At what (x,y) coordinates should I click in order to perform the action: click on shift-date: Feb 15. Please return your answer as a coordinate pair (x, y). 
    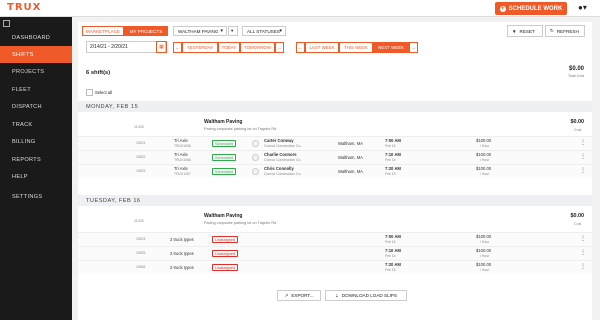
    Looking at the image, I should click on (390, 174).